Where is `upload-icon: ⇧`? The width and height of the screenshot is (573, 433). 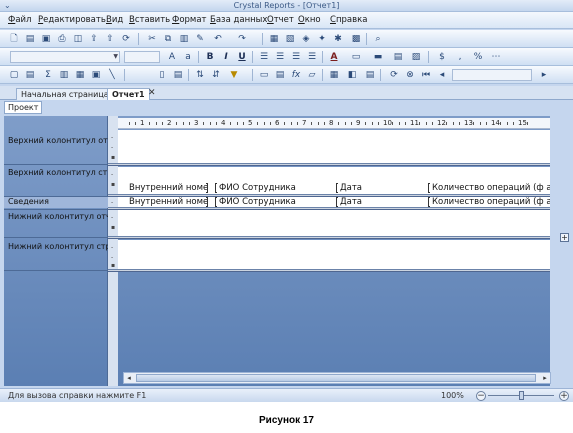 upload-icon: ⇧ is located at coordinates (110, 39).